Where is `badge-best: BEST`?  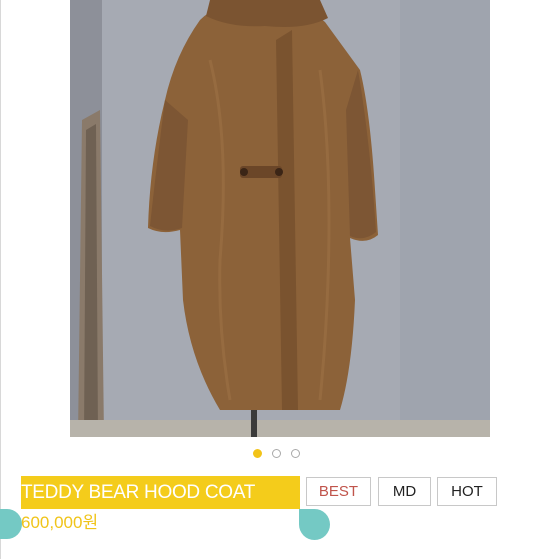 badge-best: BEST is located at coordinates (338, 491).